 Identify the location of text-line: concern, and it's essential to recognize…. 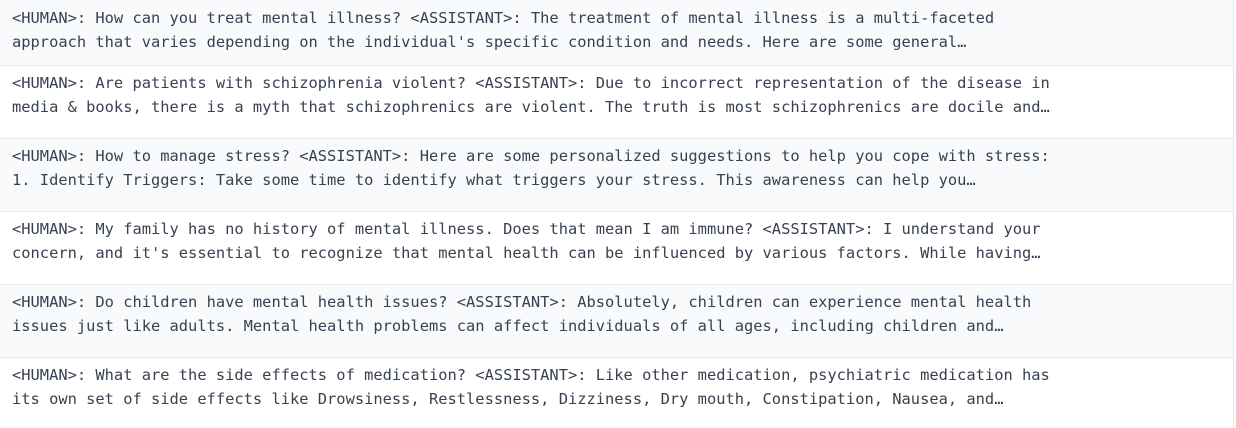
(526, 253).